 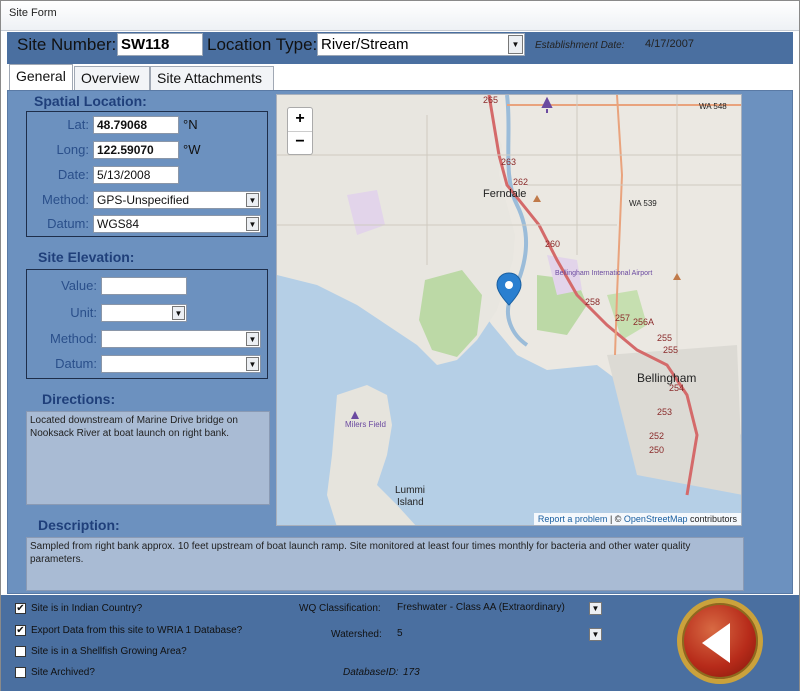 What do you see at coordinates (664, 412) in the screenshot?
I see `exit-253: 253` at bounding box center [664, 412].